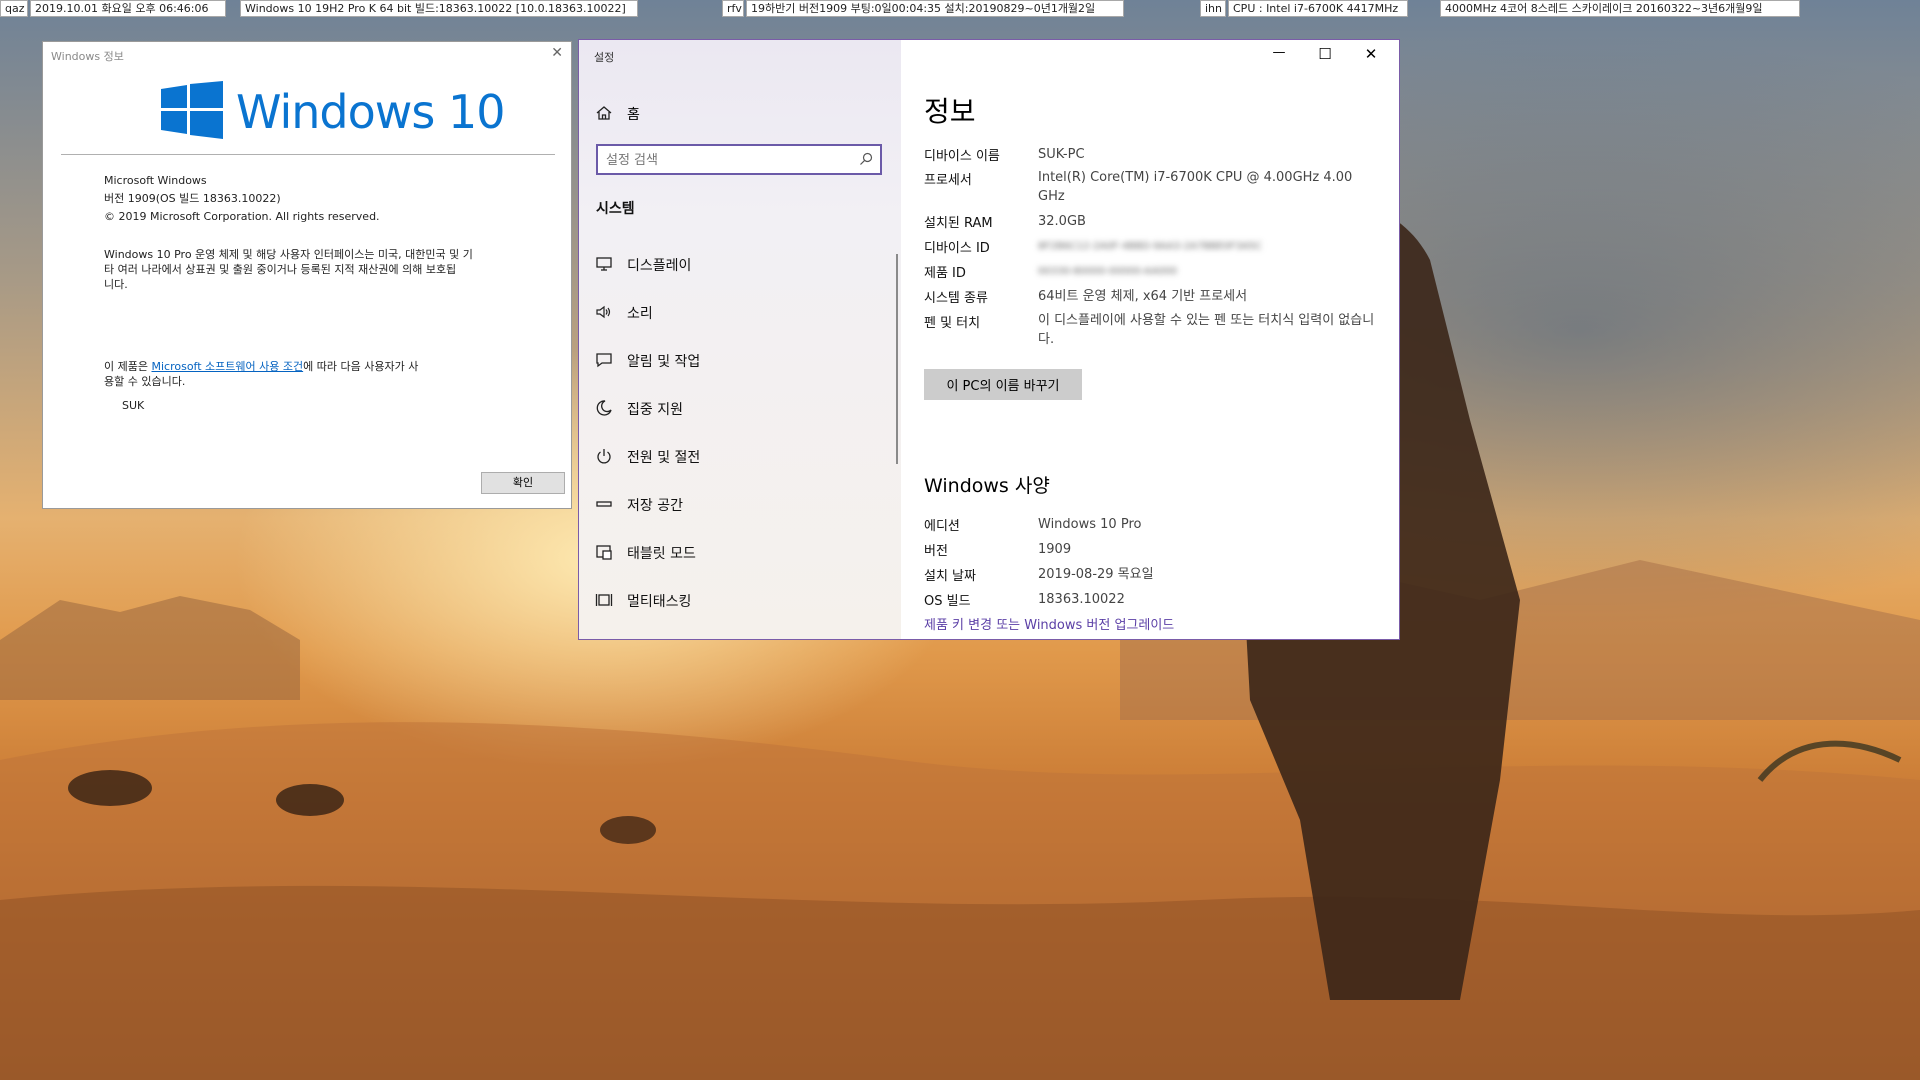 The image size is (1920, 1080). Describe the element at coordinates (947, 601) in the screenshot. I see `spec-label-os-build: OS 빌드` at that location.